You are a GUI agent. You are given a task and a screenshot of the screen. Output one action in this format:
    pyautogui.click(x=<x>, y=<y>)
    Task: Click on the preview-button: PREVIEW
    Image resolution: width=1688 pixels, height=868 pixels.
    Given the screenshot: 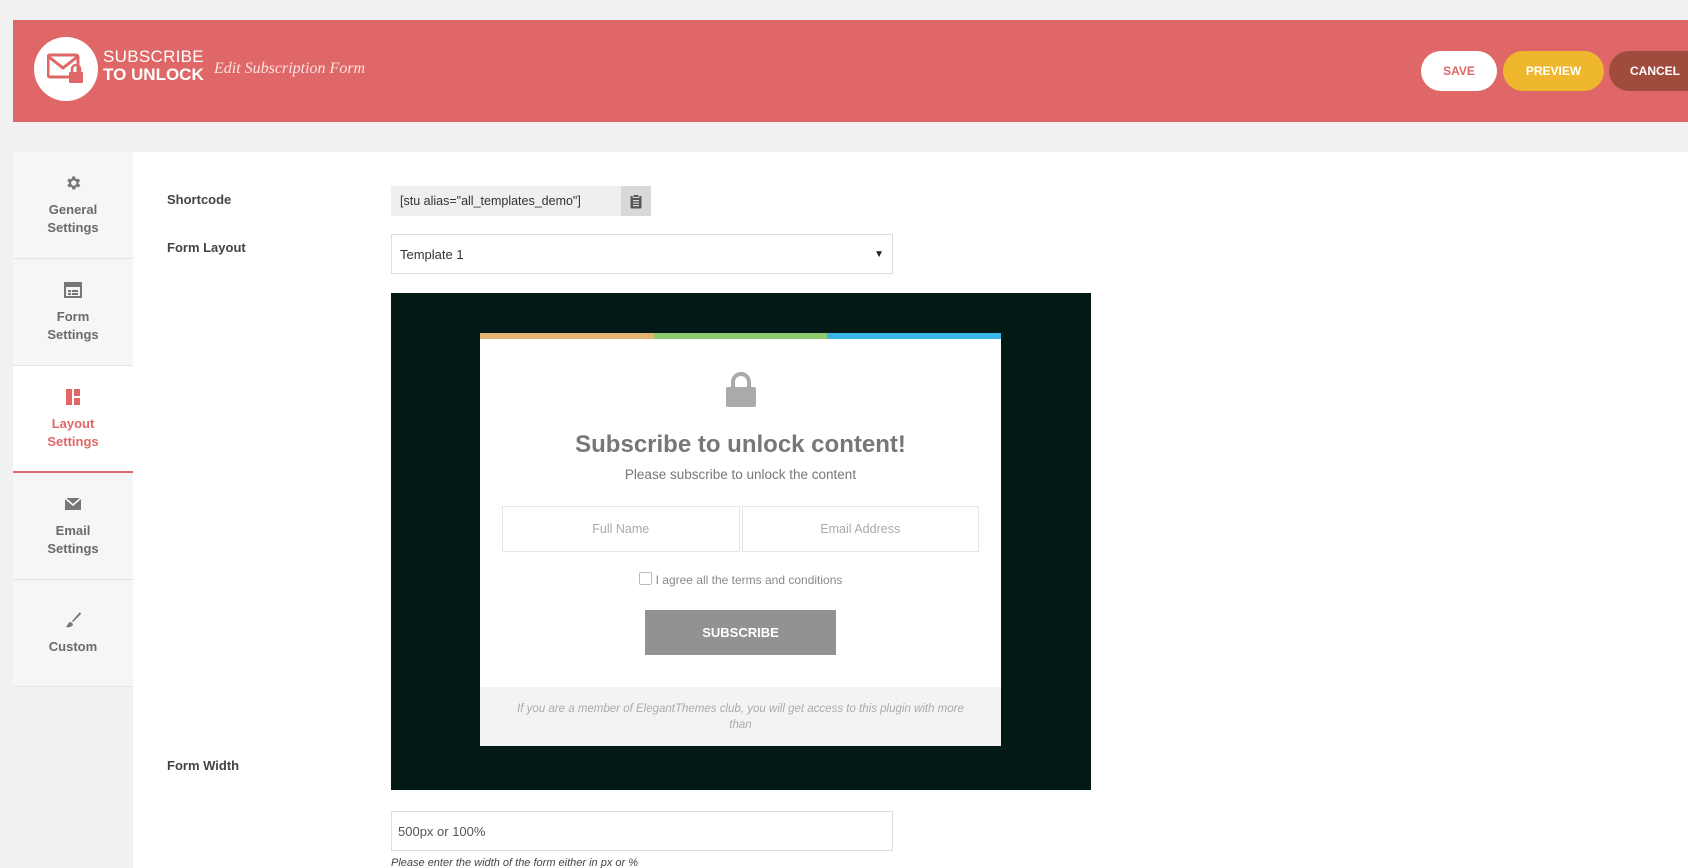 What is the action you would take?
    pyautogui.click(x=1553, y=71)
    